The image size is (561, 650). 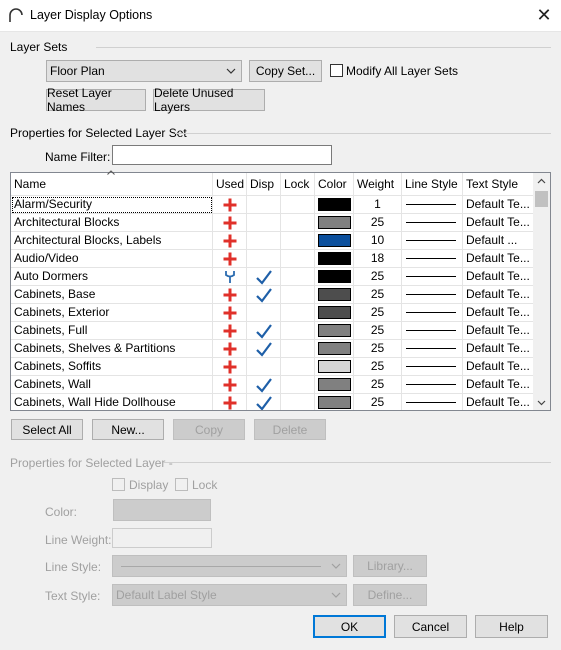 I want to click on modify-all-checkbox, so click(x=336, y=70).